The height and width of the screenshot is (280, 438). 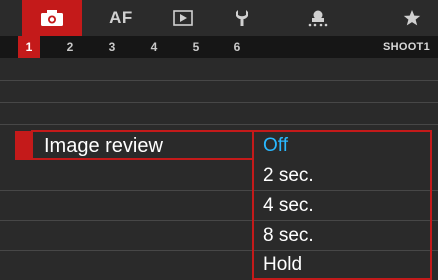 What do you see at coordinates (237, 47) in the screenshot?
I see `tab-6: 6` at bounding box center [237, 47].